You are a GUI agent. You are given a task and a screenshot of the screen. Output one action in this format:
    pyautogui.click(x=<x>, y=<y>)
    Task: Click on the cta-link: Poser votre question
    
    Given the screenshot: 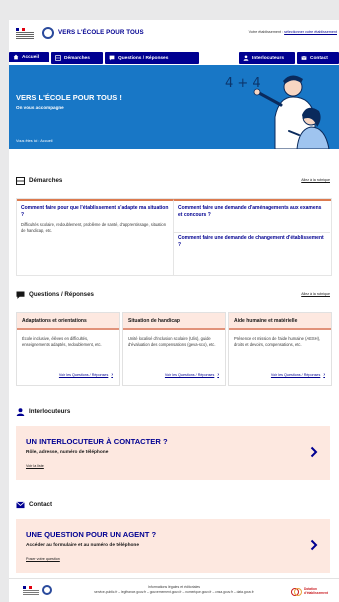 What is the action you would take?
    pyautogui.click(x=43, y=559)
    